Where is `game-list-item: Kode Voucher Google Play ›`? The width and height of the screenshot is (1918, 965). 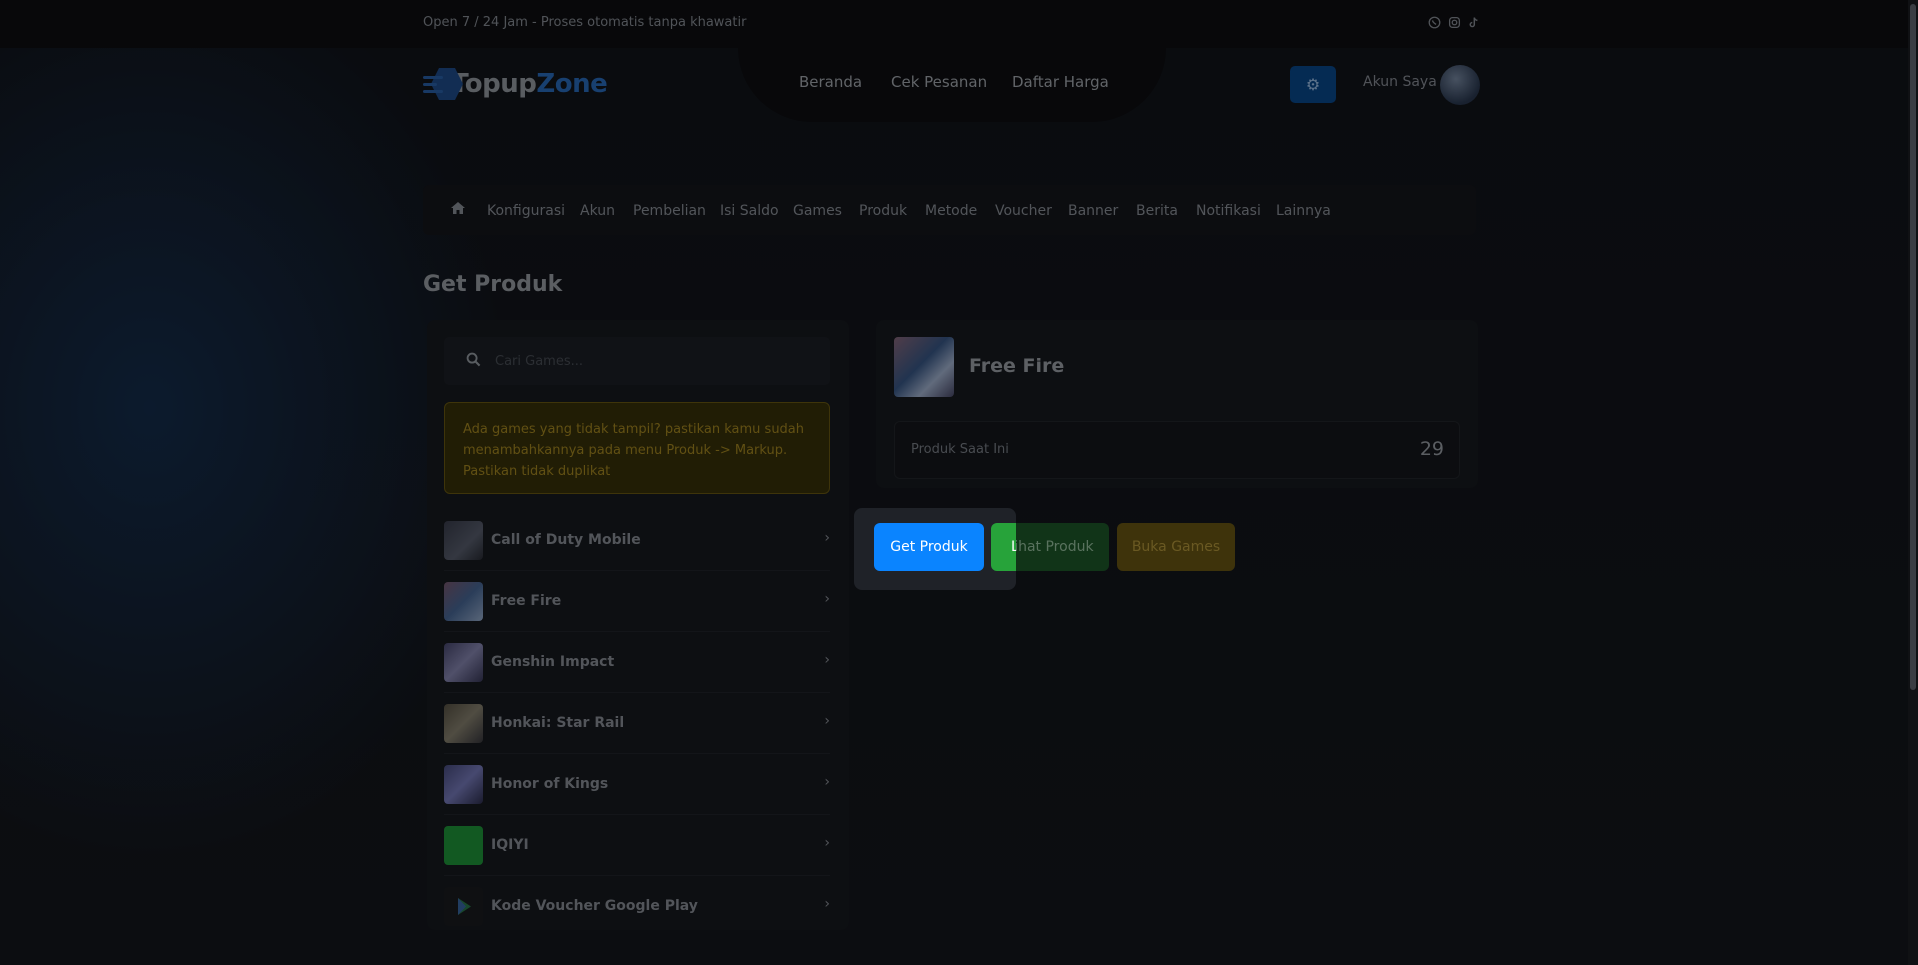
game-list-item: Kode Voucher Google Play › is located at coordinates (637, 907).